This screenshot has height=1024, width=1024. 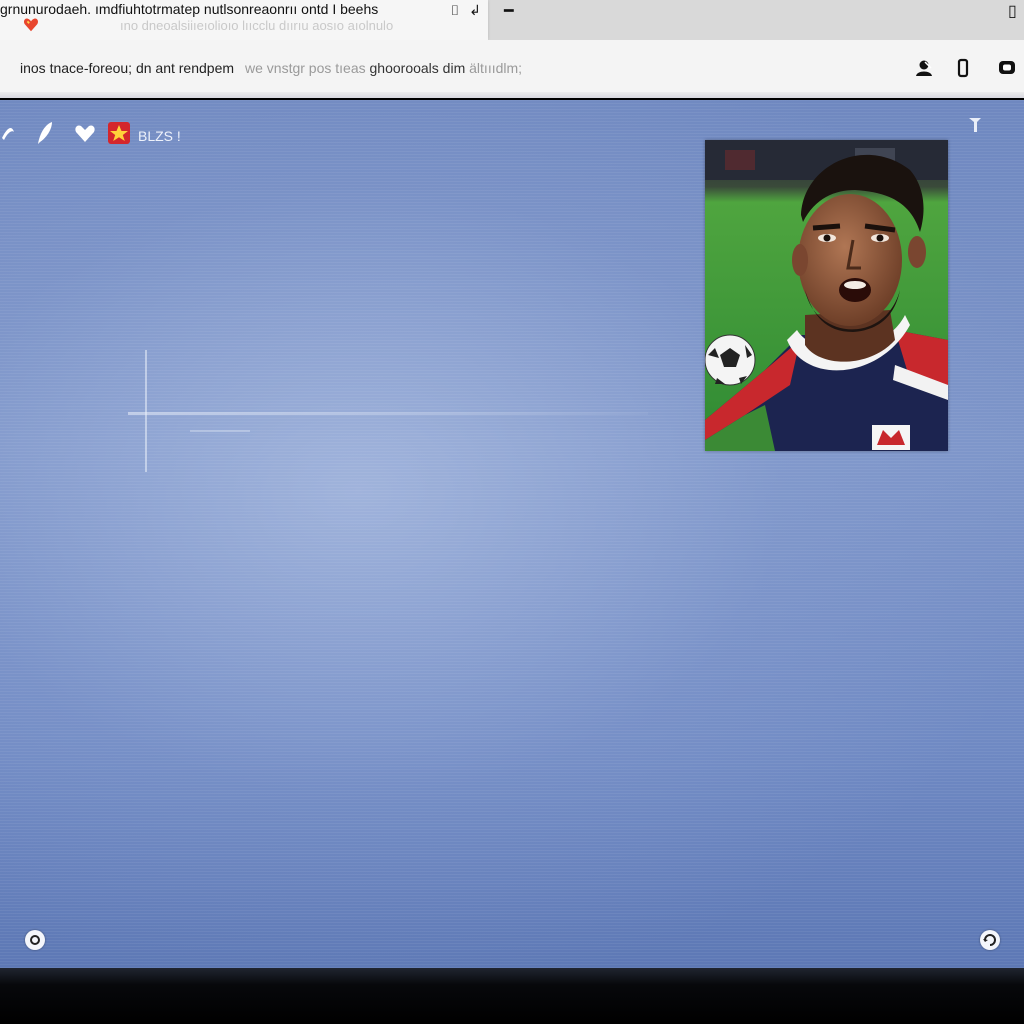 What do you see at coordinates (509, 12) in the screenshot?
I see `minimize-button: ━` at bounding box center [509, 12].